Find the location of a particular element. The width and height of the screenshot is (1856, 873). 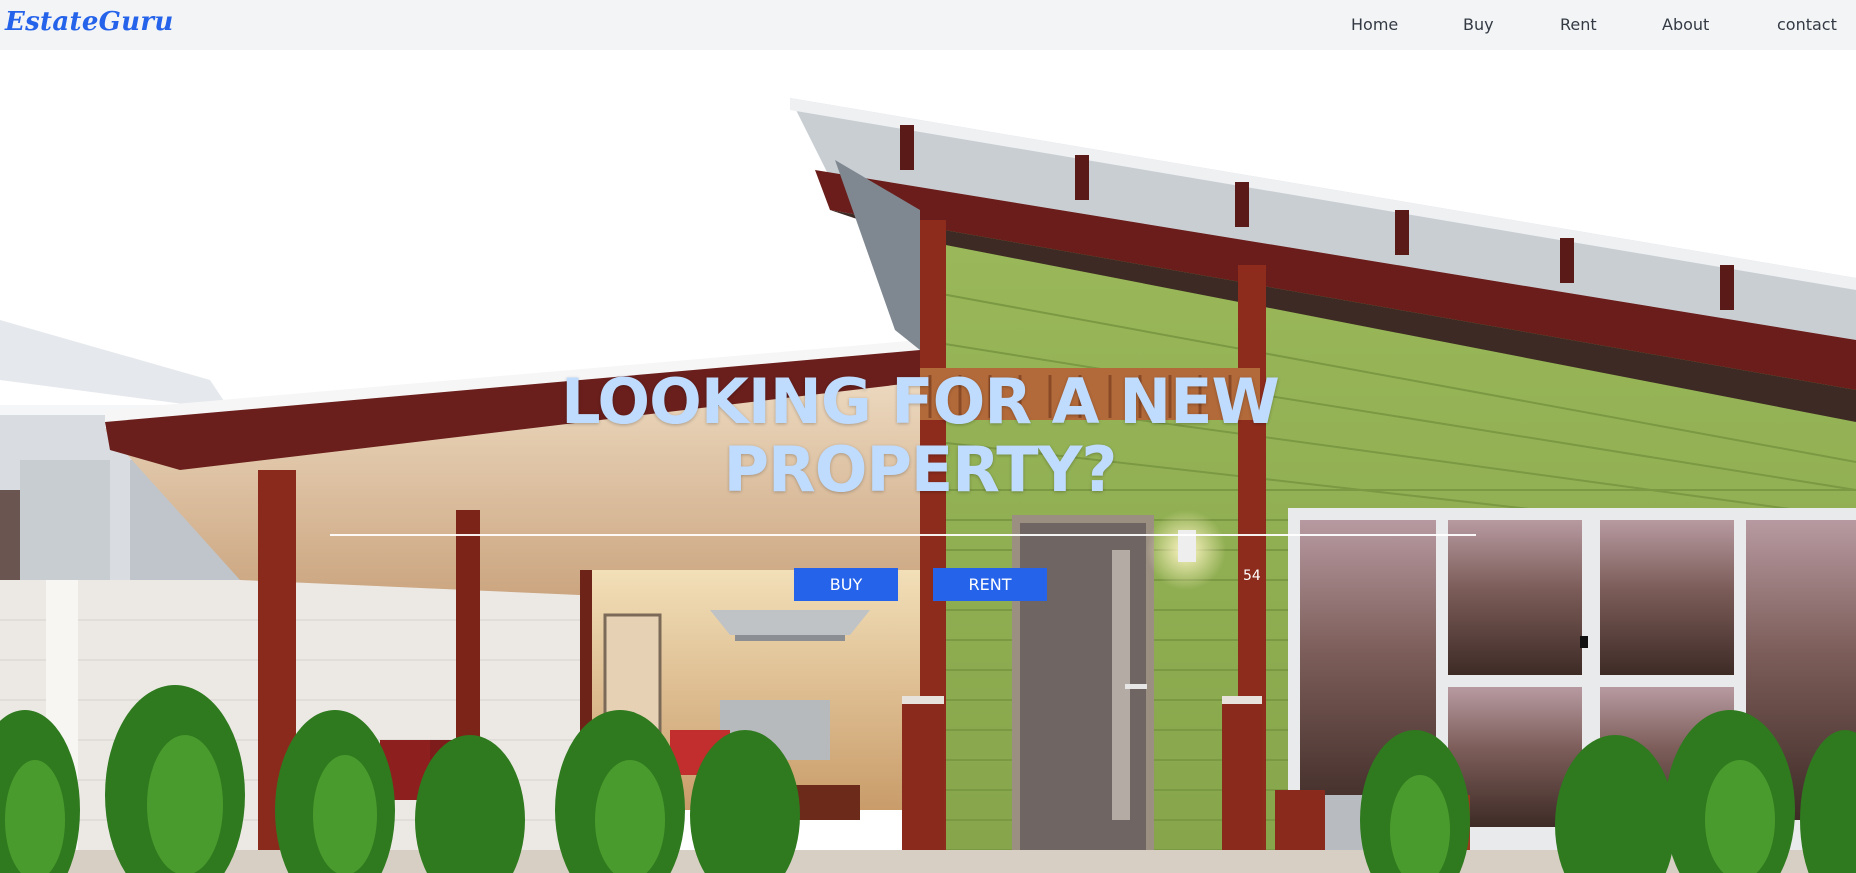

brand-logo: EstateGuru is located at coordinates (89, 22).